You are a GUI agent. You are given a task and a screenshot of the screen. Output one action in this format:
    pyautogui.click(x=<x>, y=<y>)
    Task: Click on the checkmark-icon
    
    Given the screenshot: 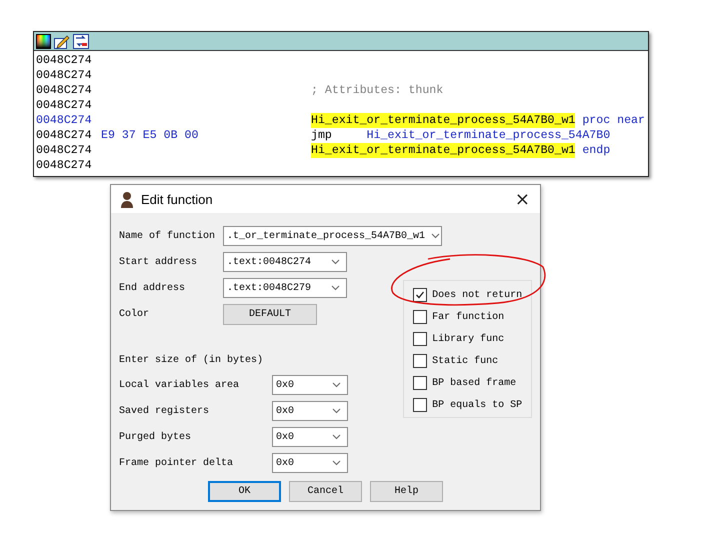 What is the action you would take?
    pyautogui.click(x=420, y=295)
    